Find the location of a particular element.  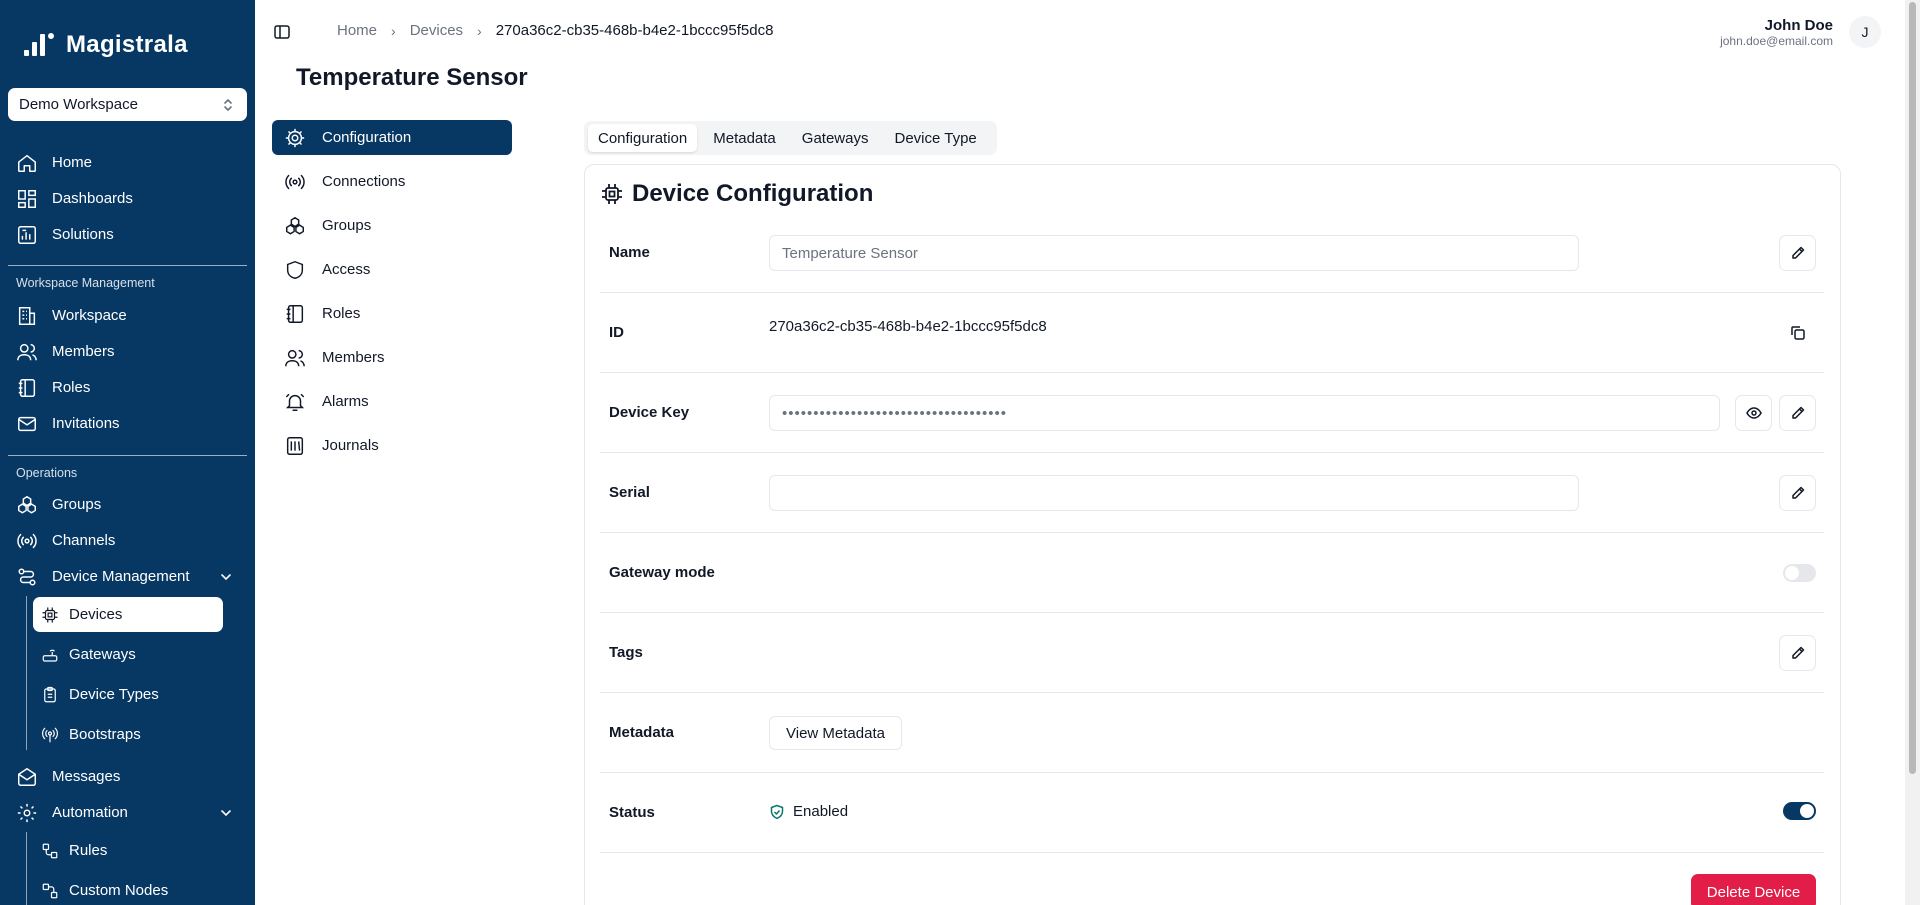

menu-roles-label: Roles is located at coordinates (341, 313).